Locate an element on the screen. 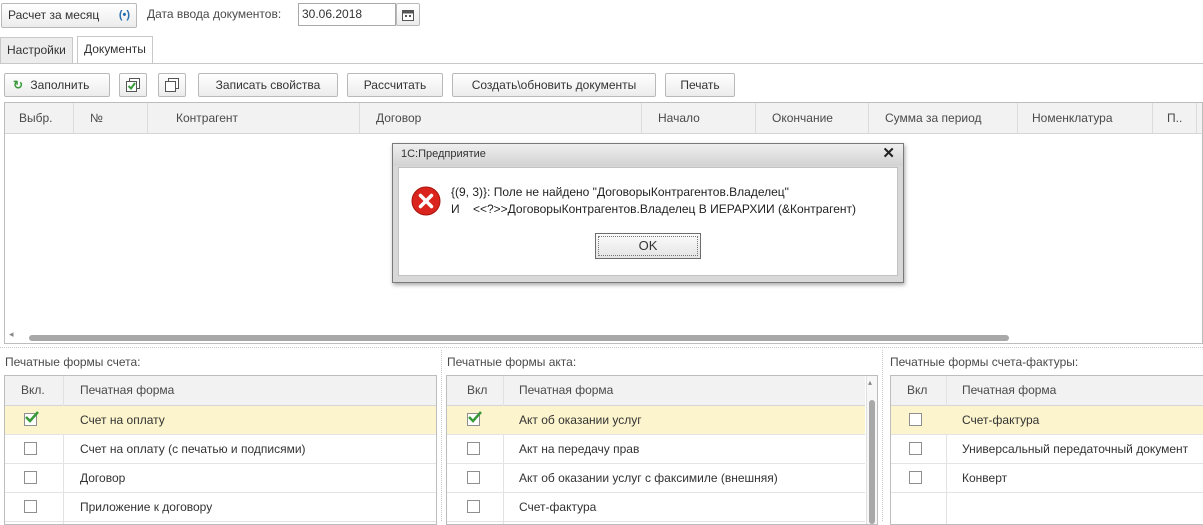  horizontal-scrollbar: ◂ is located at coordinates (603, 336).